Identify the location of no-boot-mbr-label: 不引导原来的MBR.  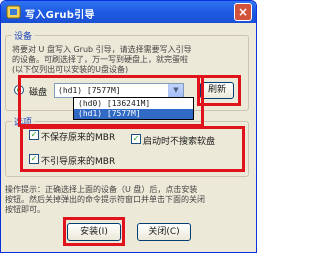
(78, 162).